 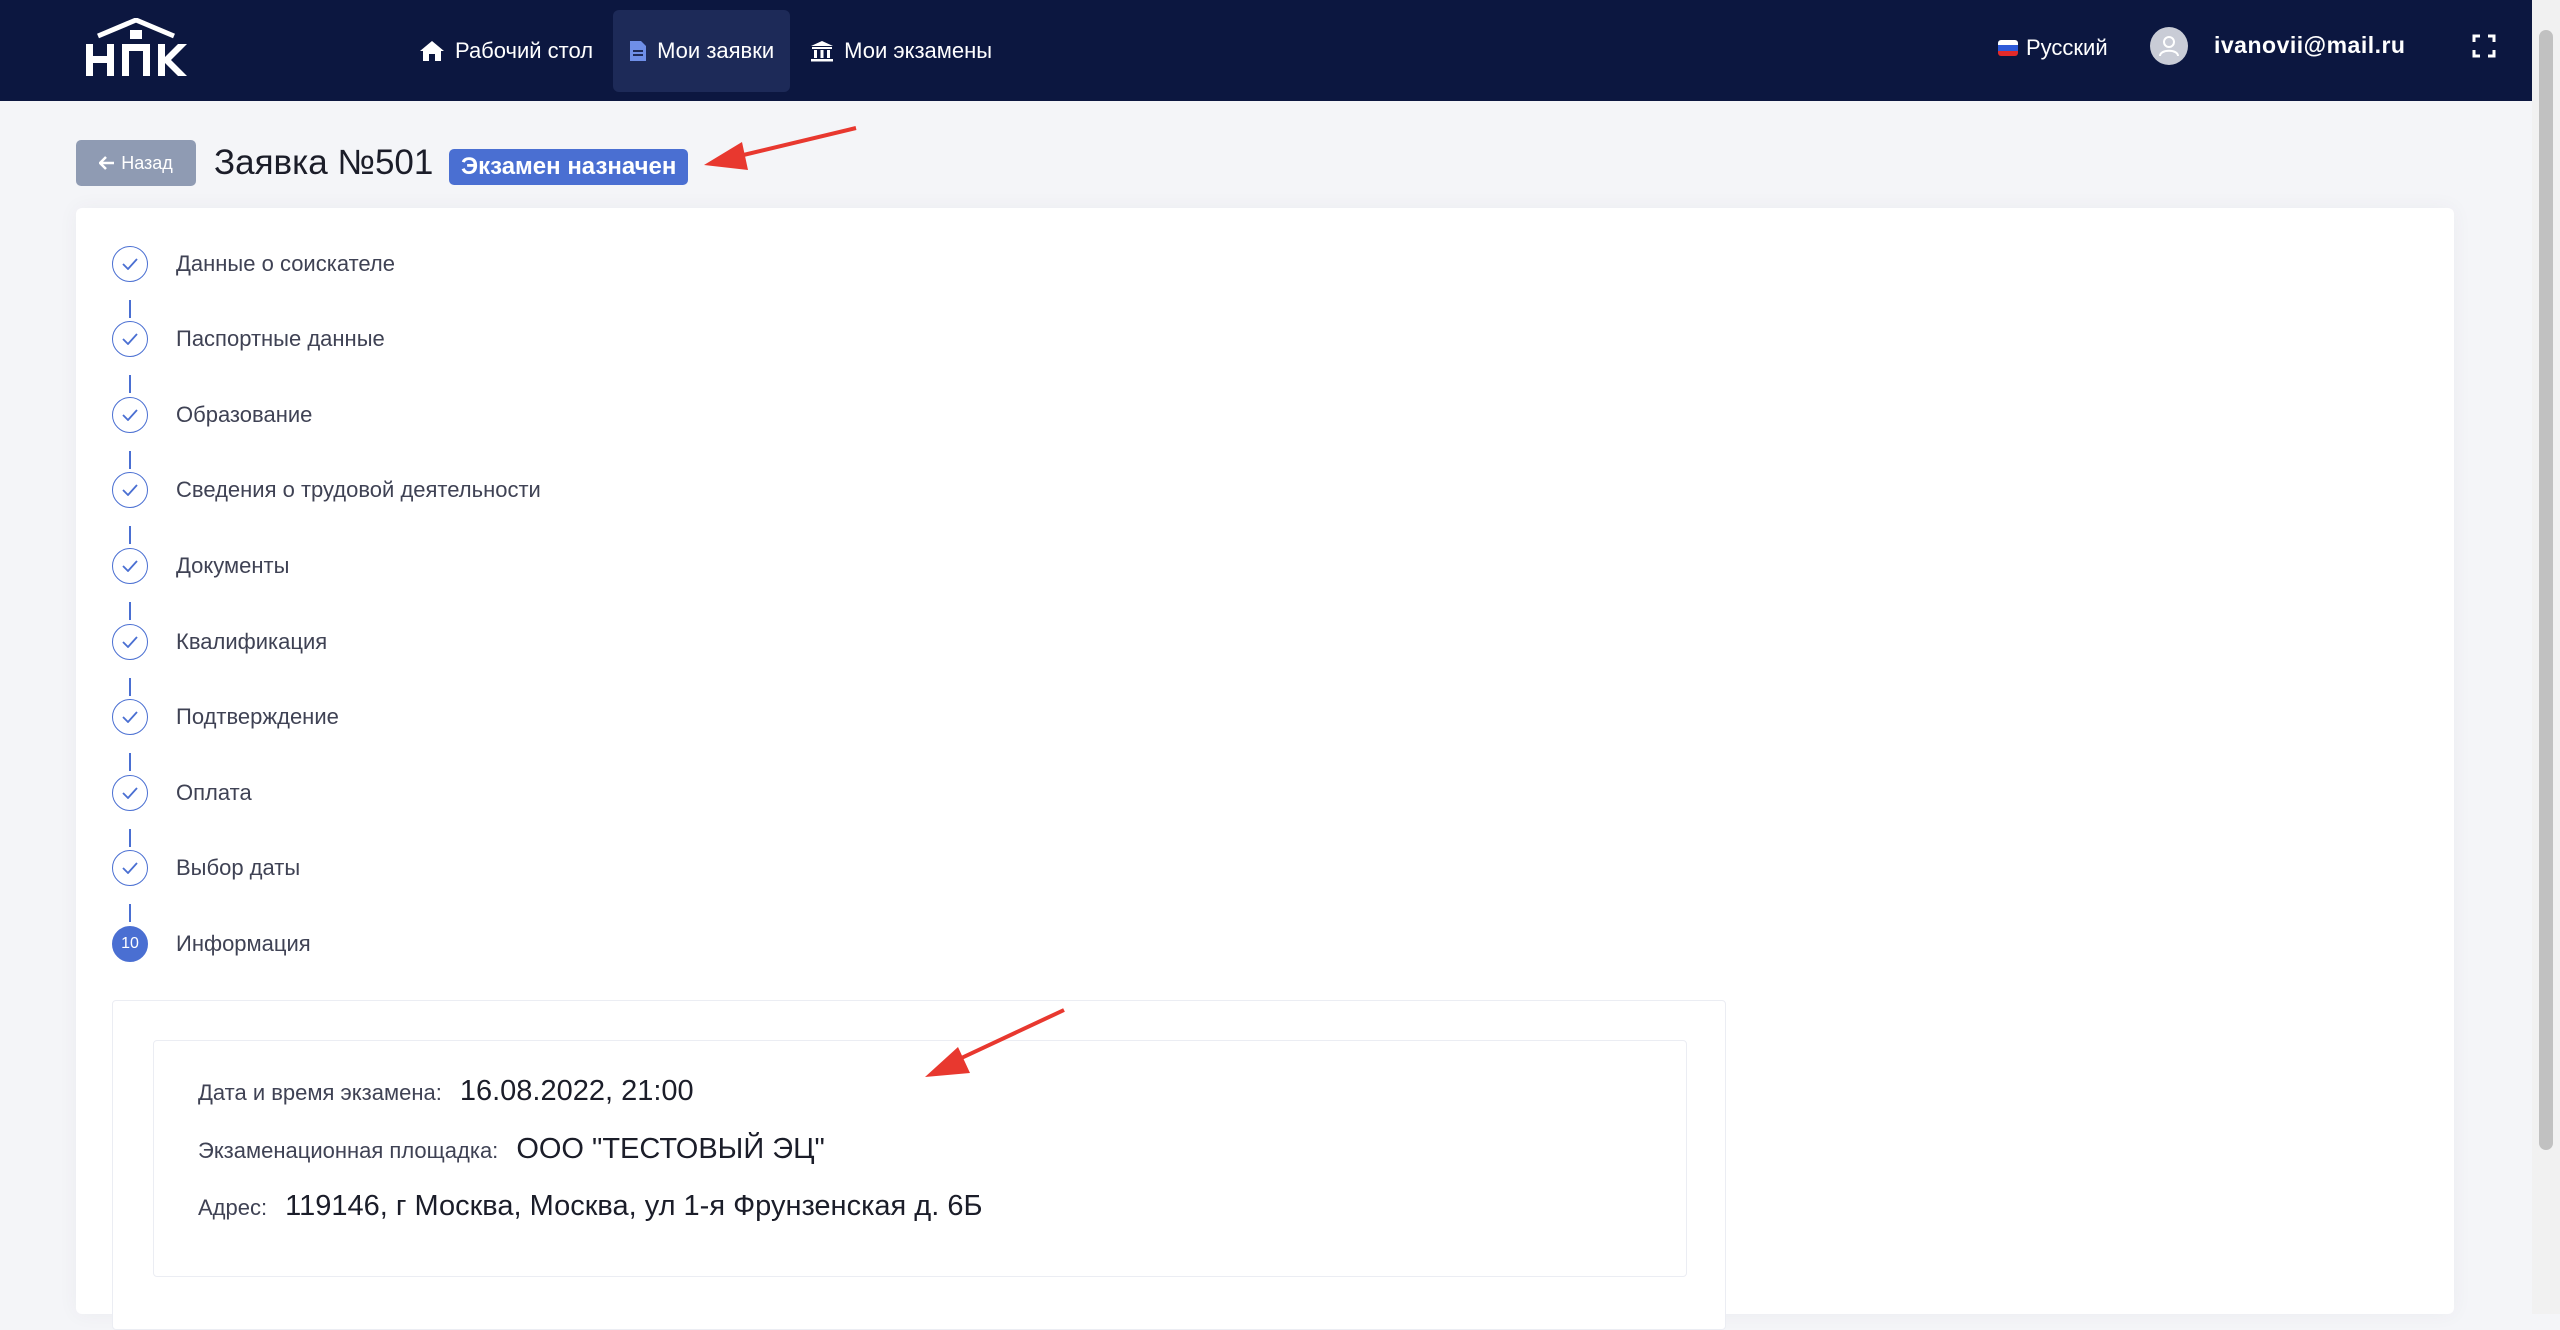 What do you see at coordinates (233, 565) in the screenshot?
I see `step-label: Документы` at bounding box center [233, 565].